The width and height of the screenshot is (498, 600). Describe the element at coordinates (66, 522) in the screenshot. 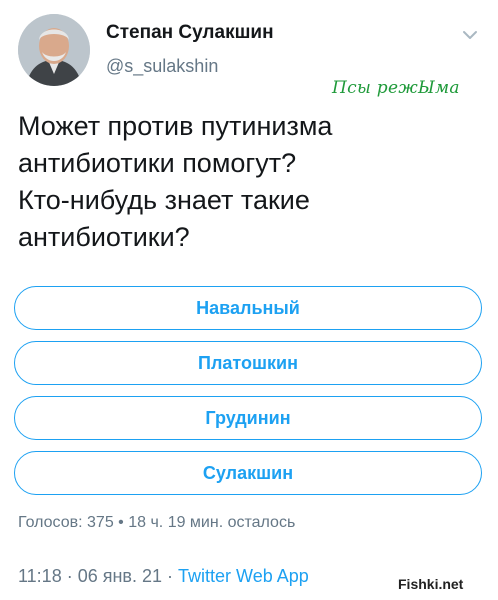

I see `poll-votes: Голосов: 375` at that location.